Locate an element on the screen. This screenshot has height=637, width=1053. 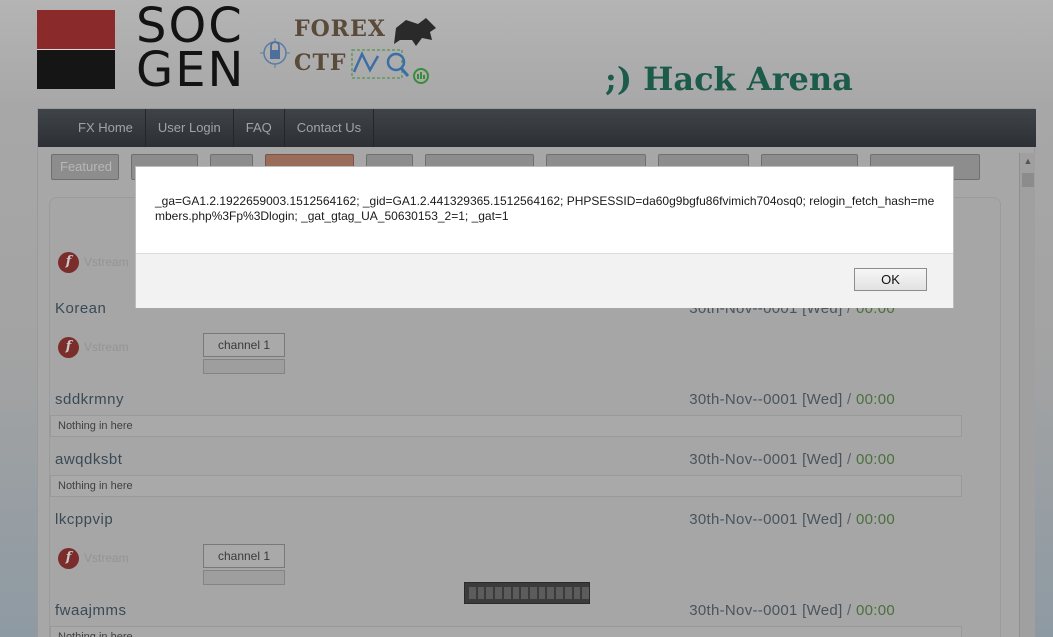
channel-name: lkcppvip is located at coordinates (84, 519).